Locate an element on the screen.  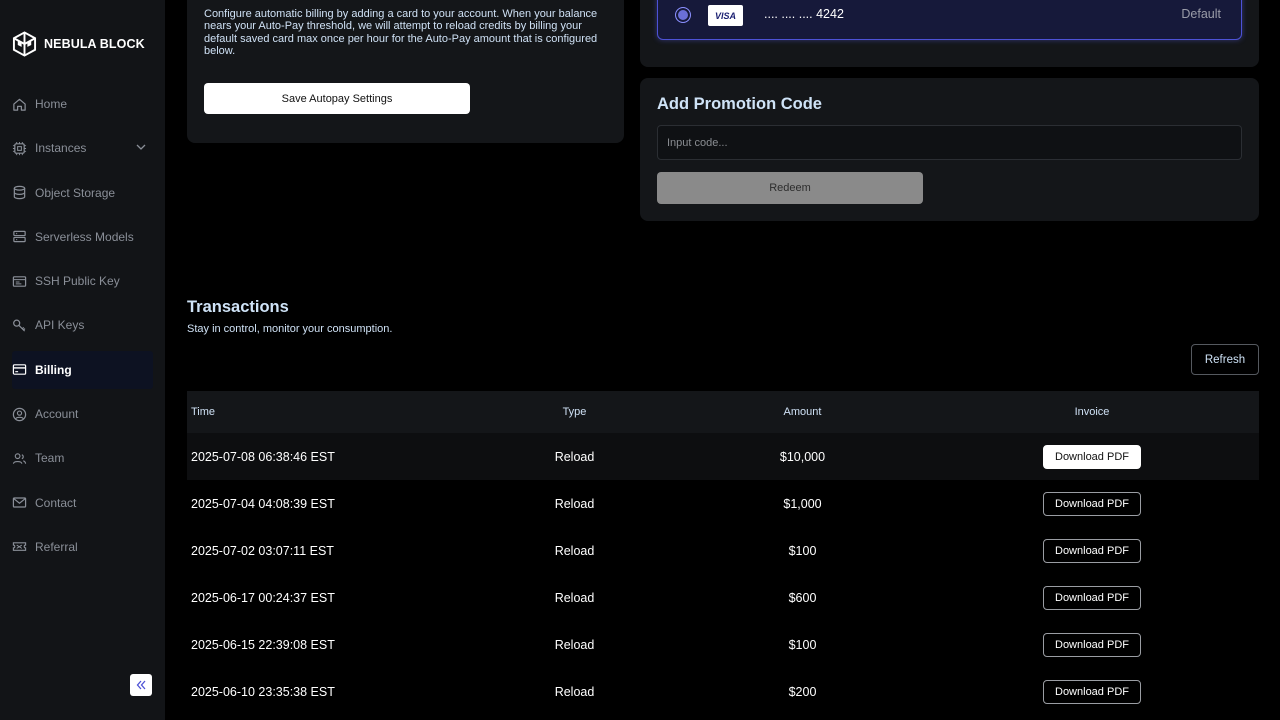
chip-icon is located at coordinates (19, 148).